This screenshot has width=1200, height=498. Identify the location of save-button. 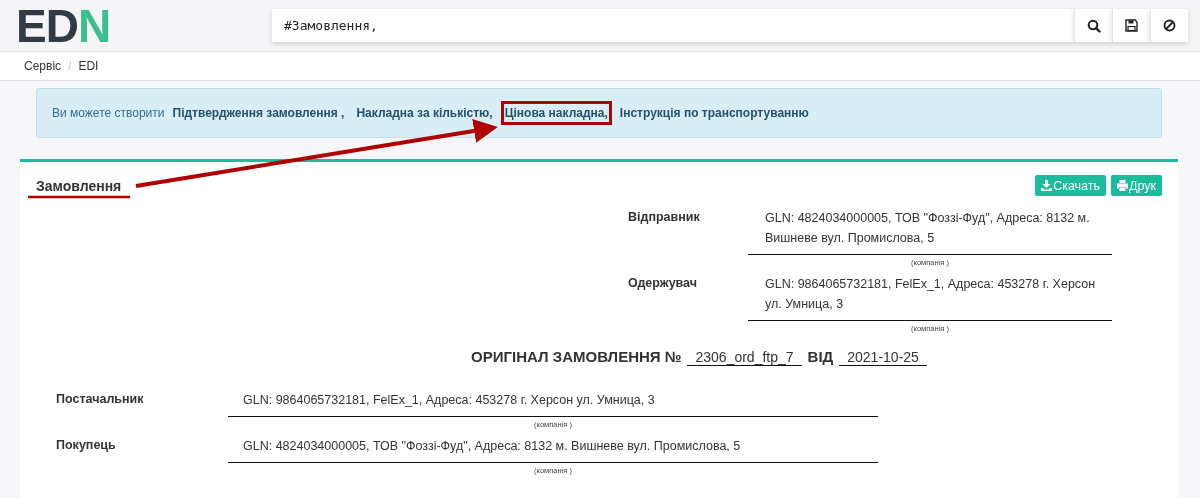
(1131, 25).